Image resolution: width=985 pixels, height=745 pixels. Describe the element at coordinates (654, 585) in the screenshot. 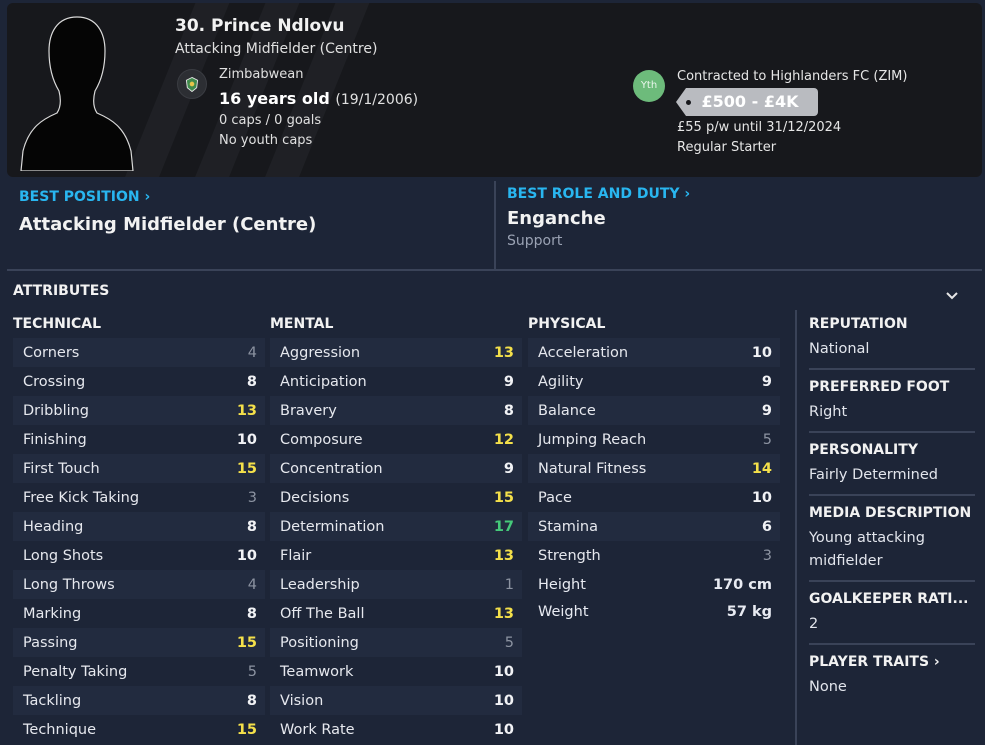

I see `height-row: Height 170 cm` at that location.